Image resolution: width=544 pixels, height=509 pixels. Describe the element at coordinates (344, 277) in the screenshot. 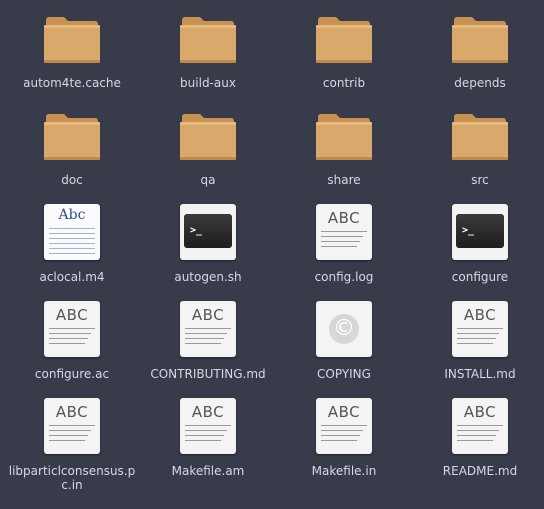

I see `file-label: config.log` at that location.